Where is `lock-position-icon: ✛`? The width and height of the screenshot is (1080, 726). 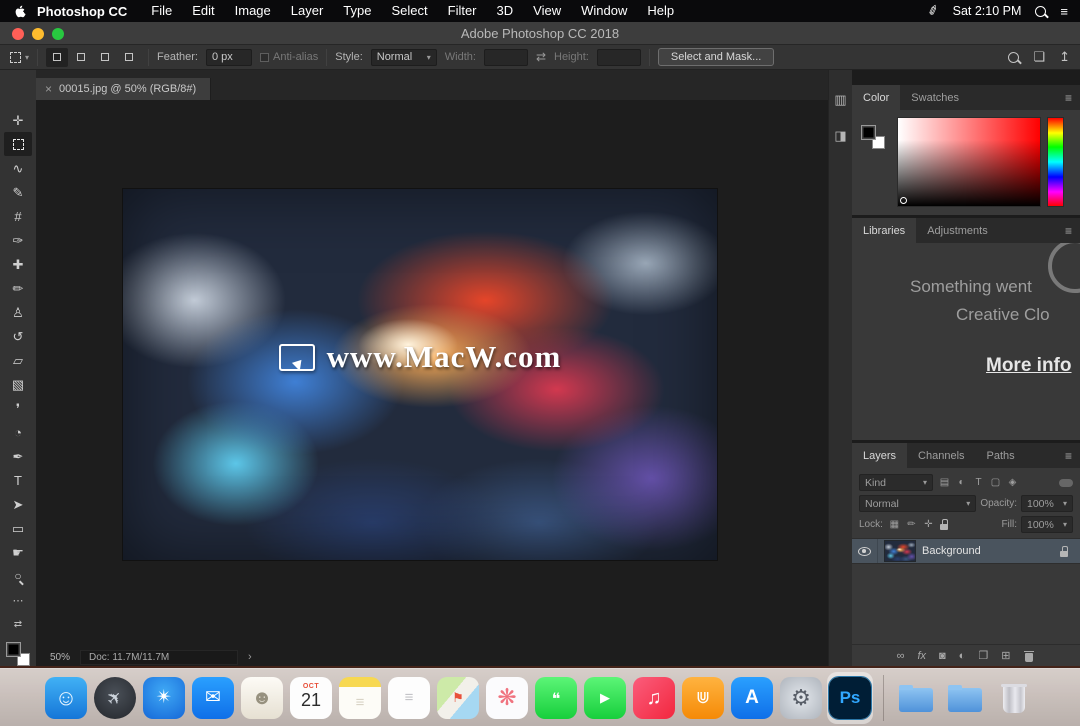 lock-position-icon: ✛ is located at coordinates (928, 524).